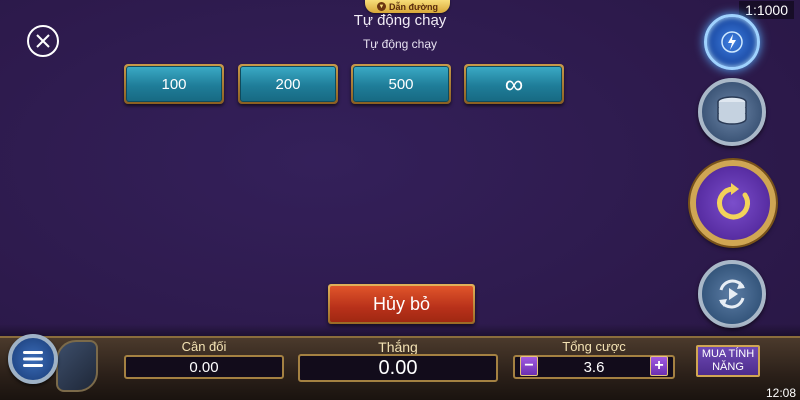  I want to click on turbo-button, so click(732, 42).